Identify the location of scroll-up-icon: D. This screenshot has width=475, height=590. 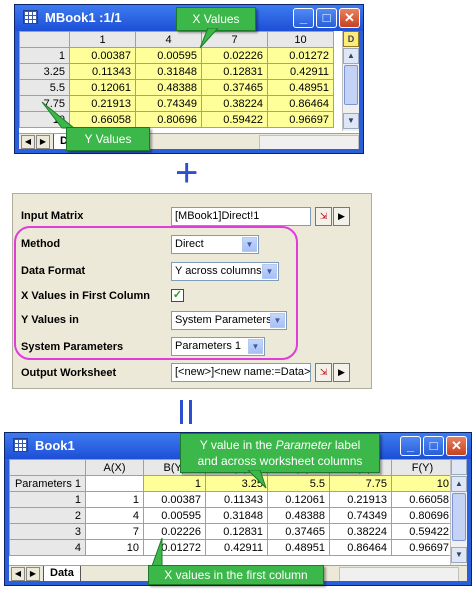
(351, 39).